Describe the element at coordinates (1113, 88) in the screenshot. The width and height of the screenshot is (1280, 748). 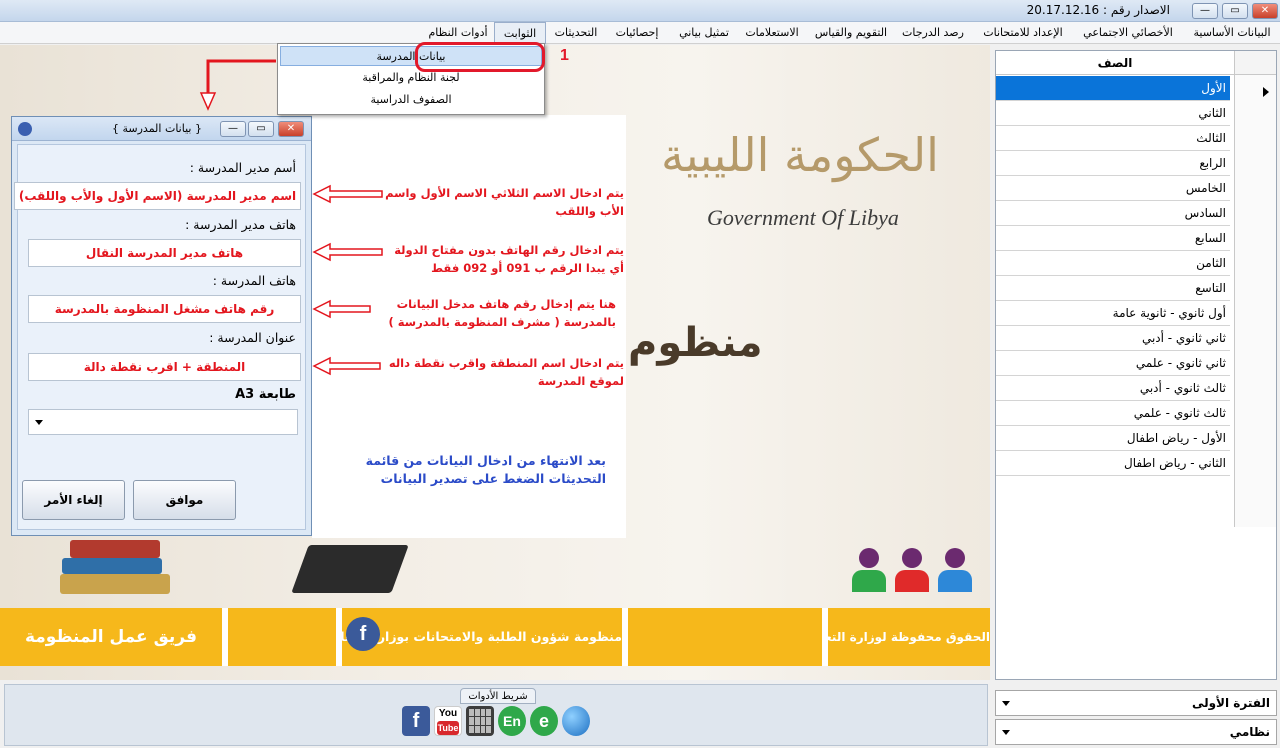
I see `grade-row: الأول` at that location.